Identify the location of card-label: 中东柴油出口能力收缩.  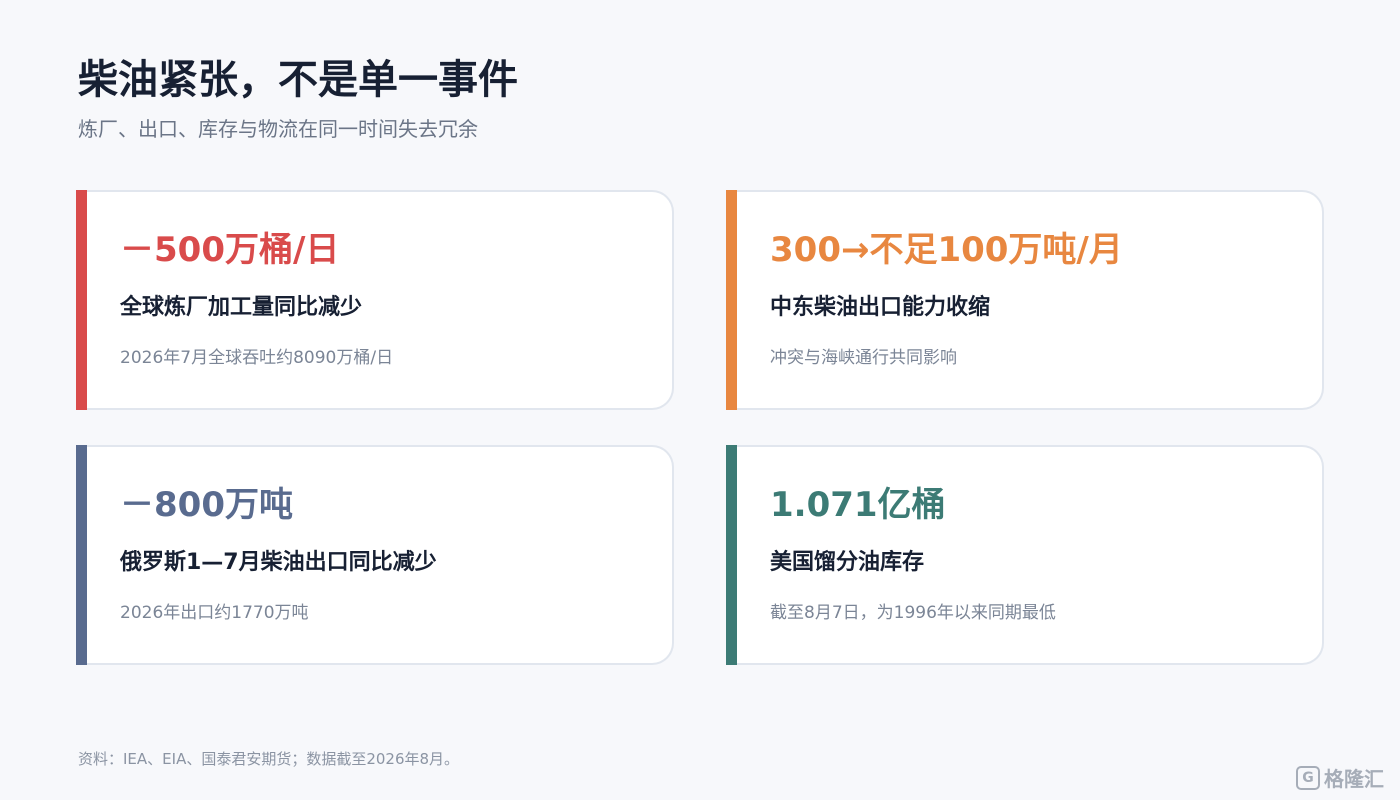
(880, 307).